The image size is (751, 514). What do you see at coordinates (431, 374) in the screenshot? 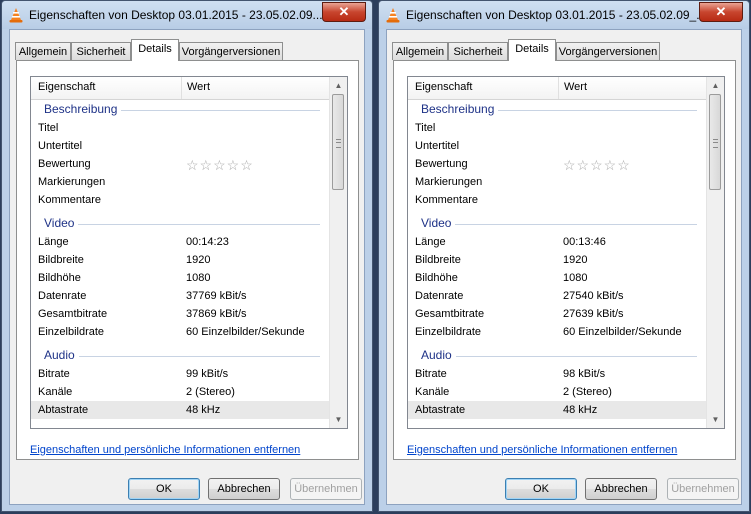
I see `property-name: Bitrate` at bounding box center [431, 374].